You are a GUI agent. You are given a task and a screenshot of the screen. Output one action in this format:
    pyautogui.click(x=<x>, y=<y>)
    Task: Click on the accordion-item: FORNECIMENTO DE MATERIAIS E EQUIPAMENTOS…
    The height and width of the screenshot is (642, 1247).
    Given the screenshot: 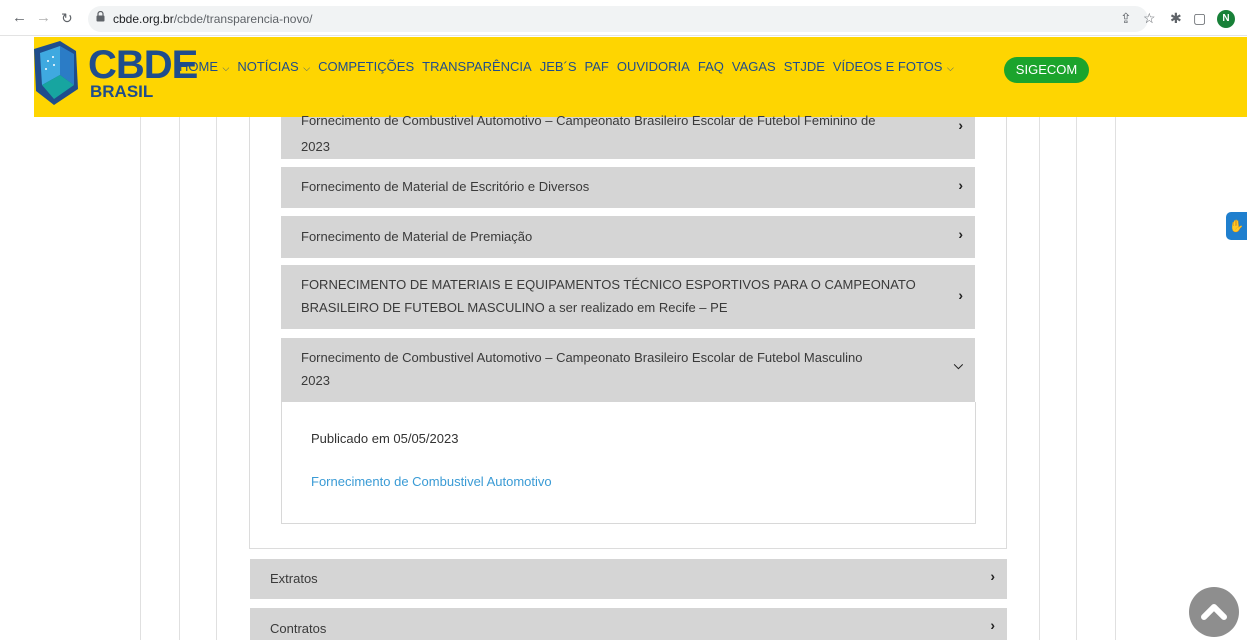 What is the action you would take?
    pyautogui.click(x=628, y=297)
    